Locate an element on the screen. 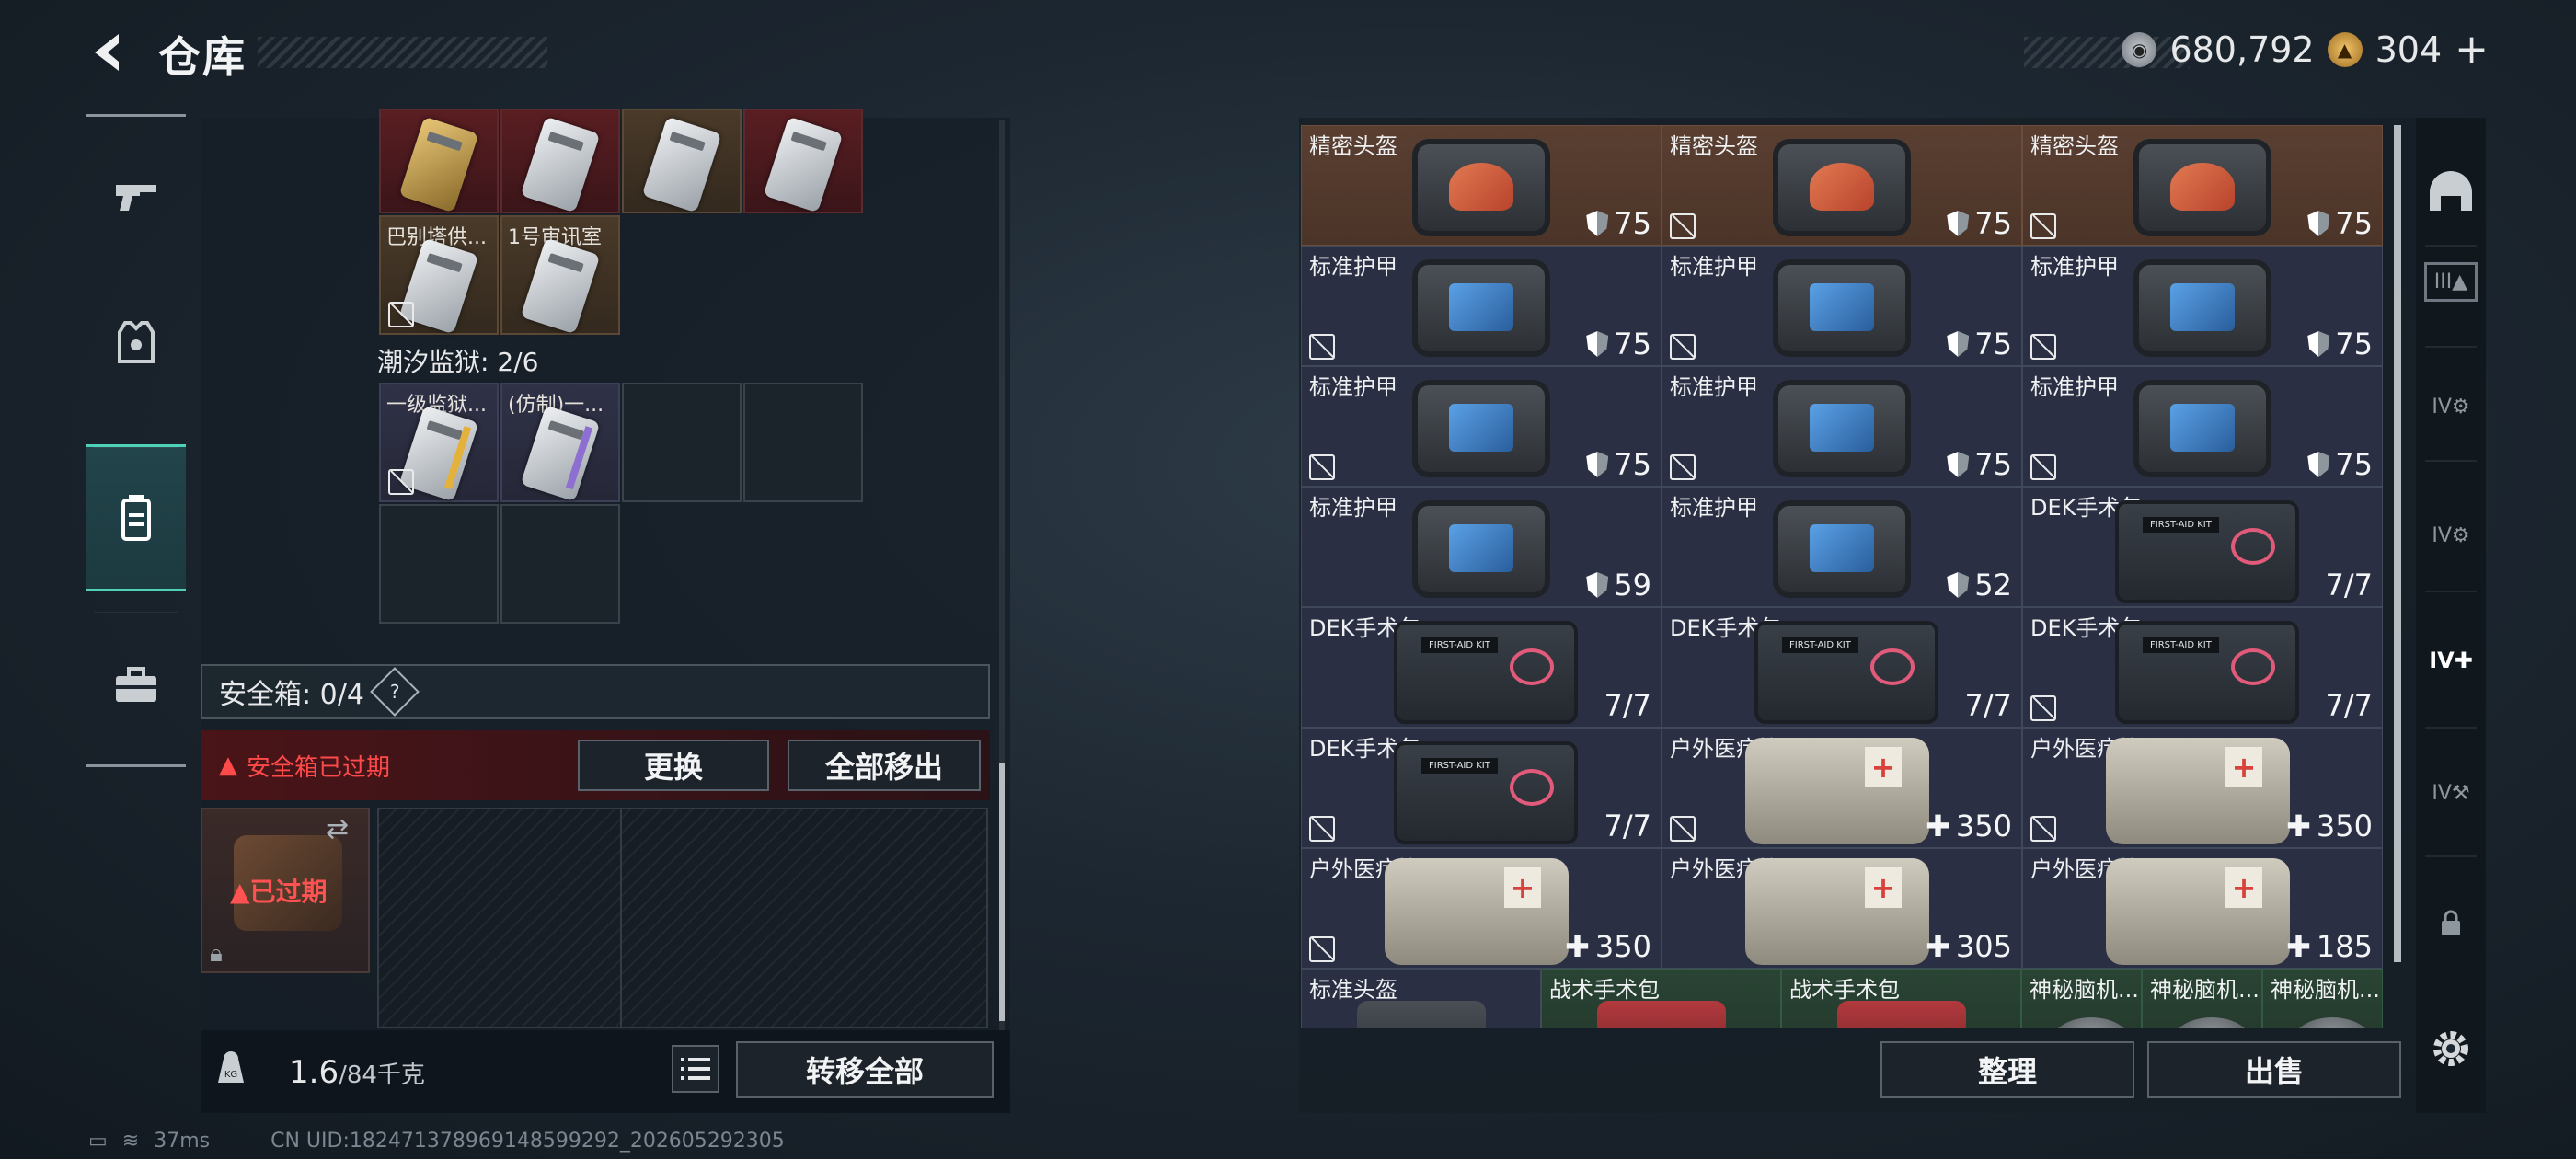  backpack-scroll-thumb is located at coordinates (1002, 892).